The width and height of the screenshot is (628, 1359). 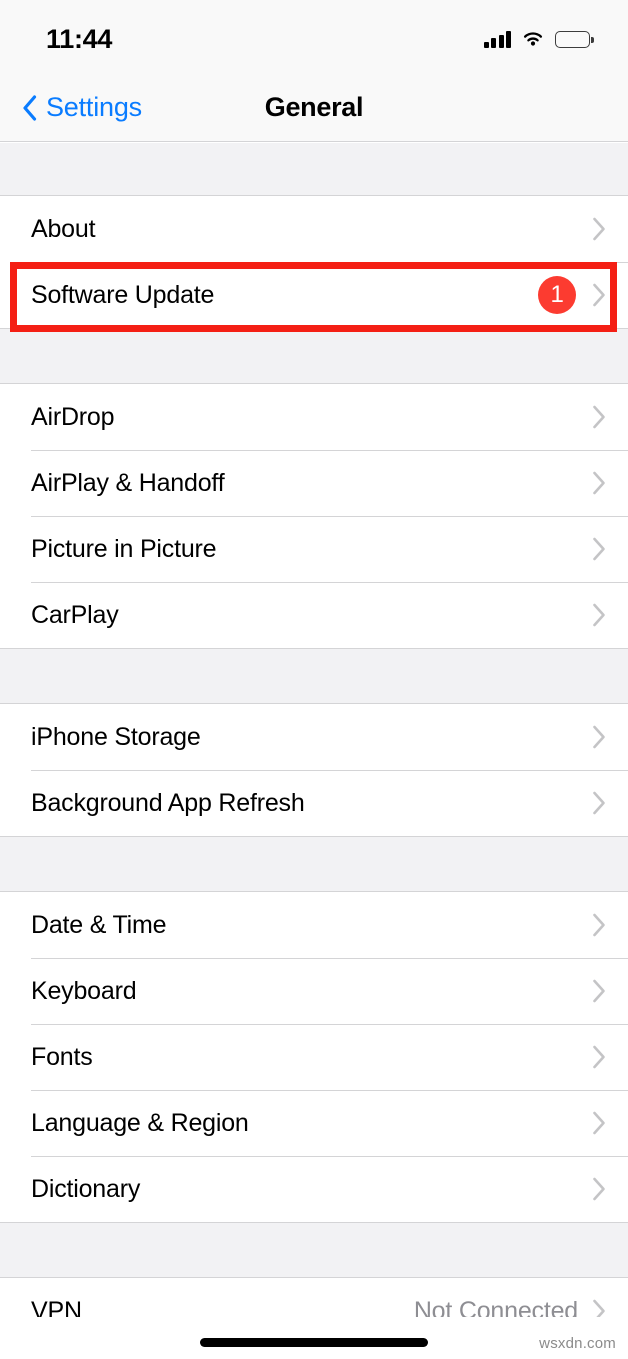 What do you see at coordinates (62, 1056) in the screenshot?
I see `list-item-label: Fonts` at bounding box center [62, 1056].